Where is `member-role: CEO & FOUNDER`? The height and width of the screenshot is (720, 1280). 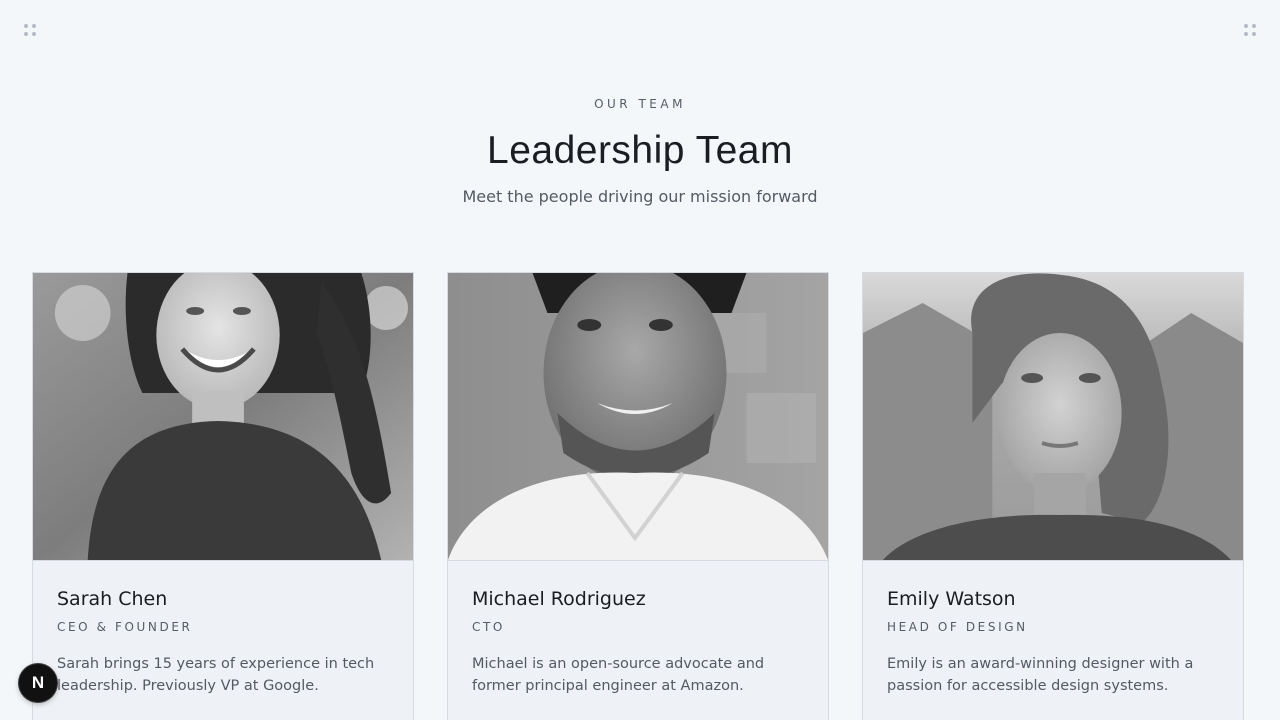 member-role: CEO & FOUNDER is located at coordinates (125, 627).